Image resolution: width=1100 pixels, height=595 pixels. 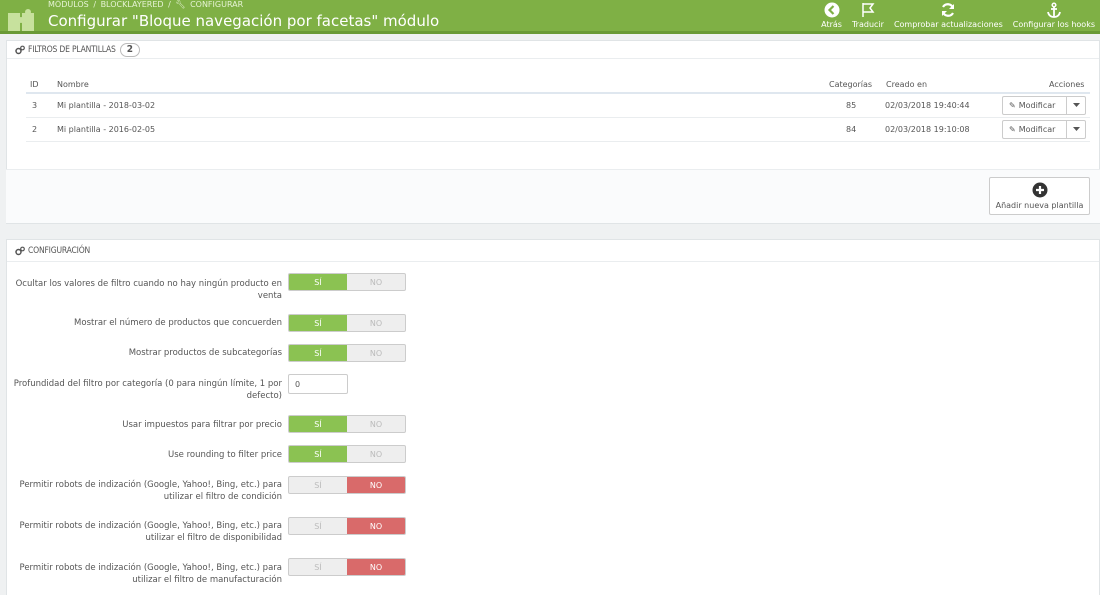 I want to click on breadcrumb-configure: Configurar, so click(x=217, y=4).